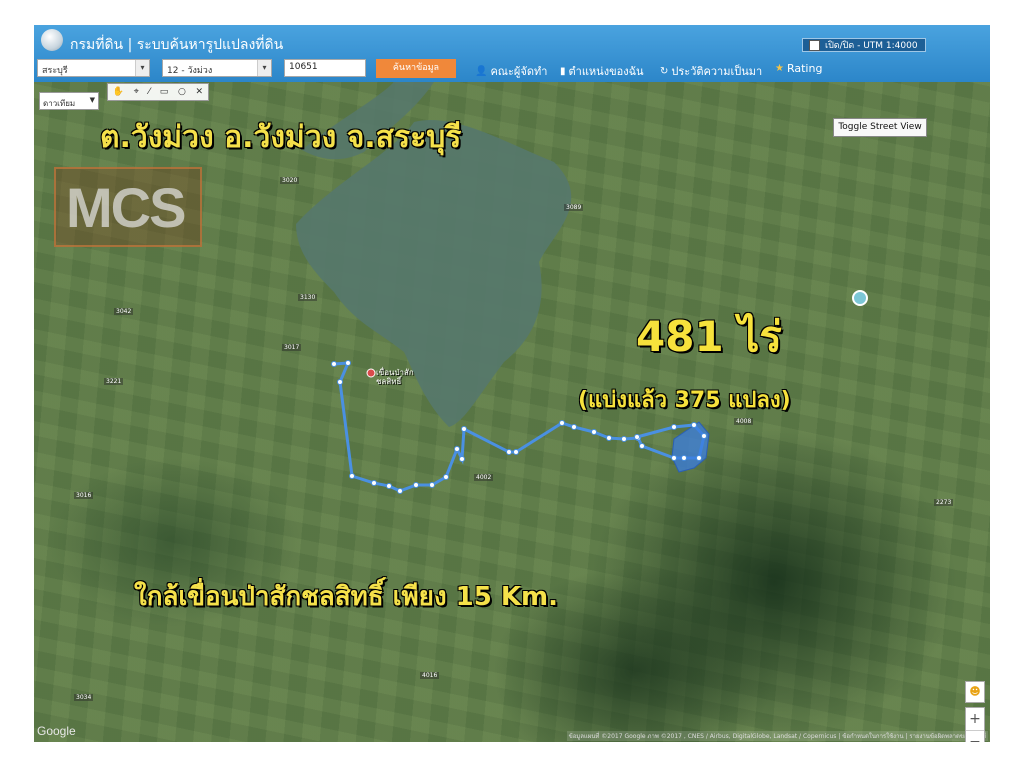  Describe the element at coordinates (975, 736) in the screenshot. I see `zoom-out-button: −` at that location.